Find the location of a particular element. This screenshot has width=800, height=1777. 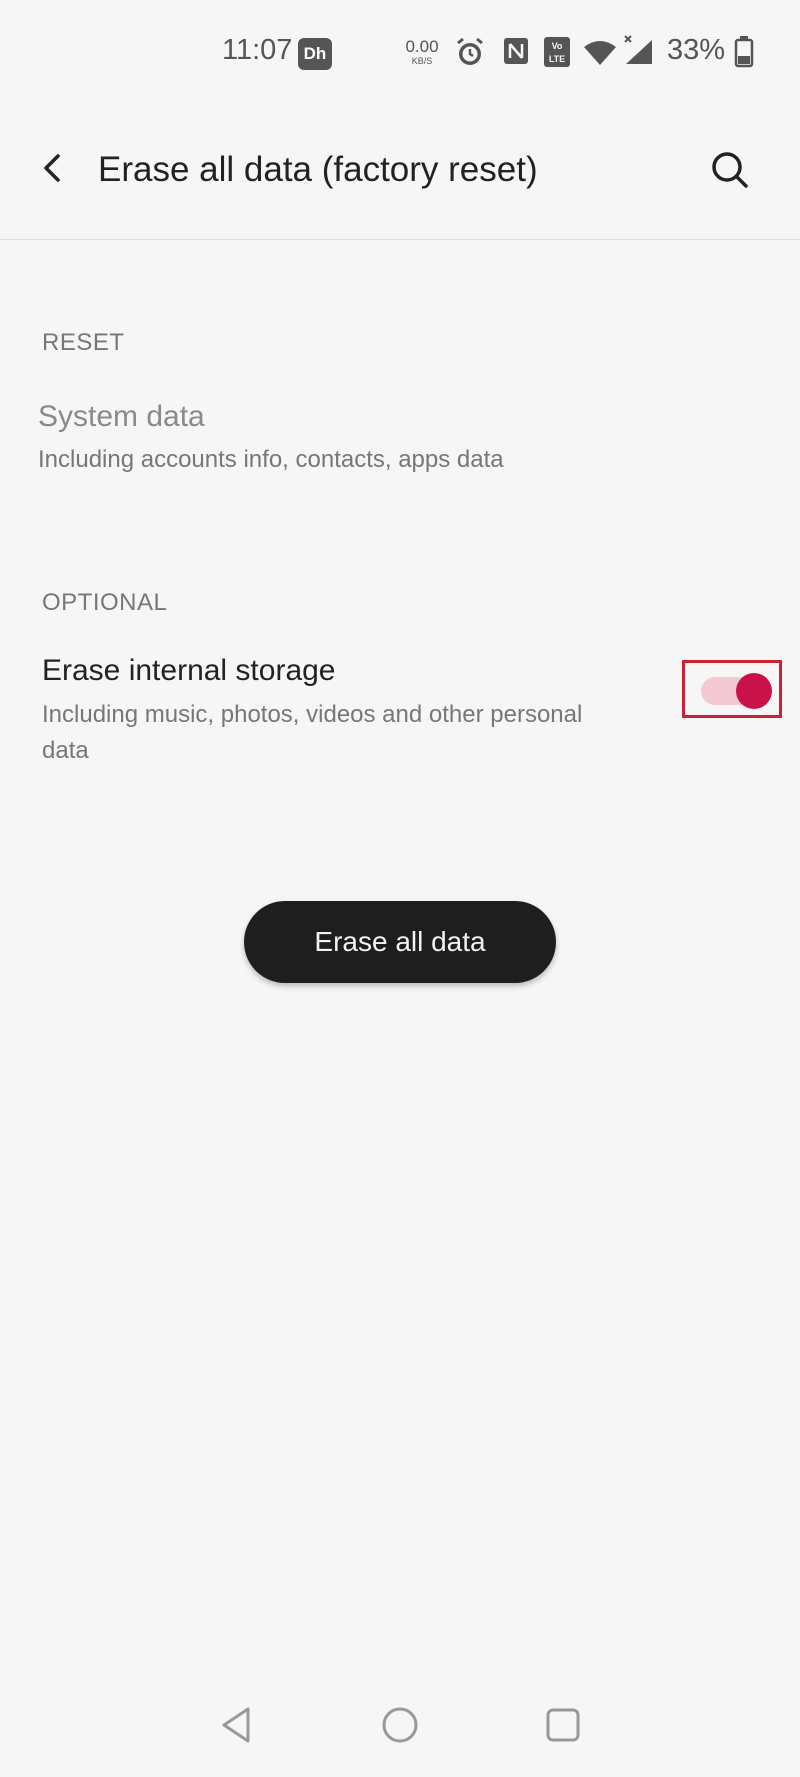

nav-home-button is located at coordinates (400, 1725).